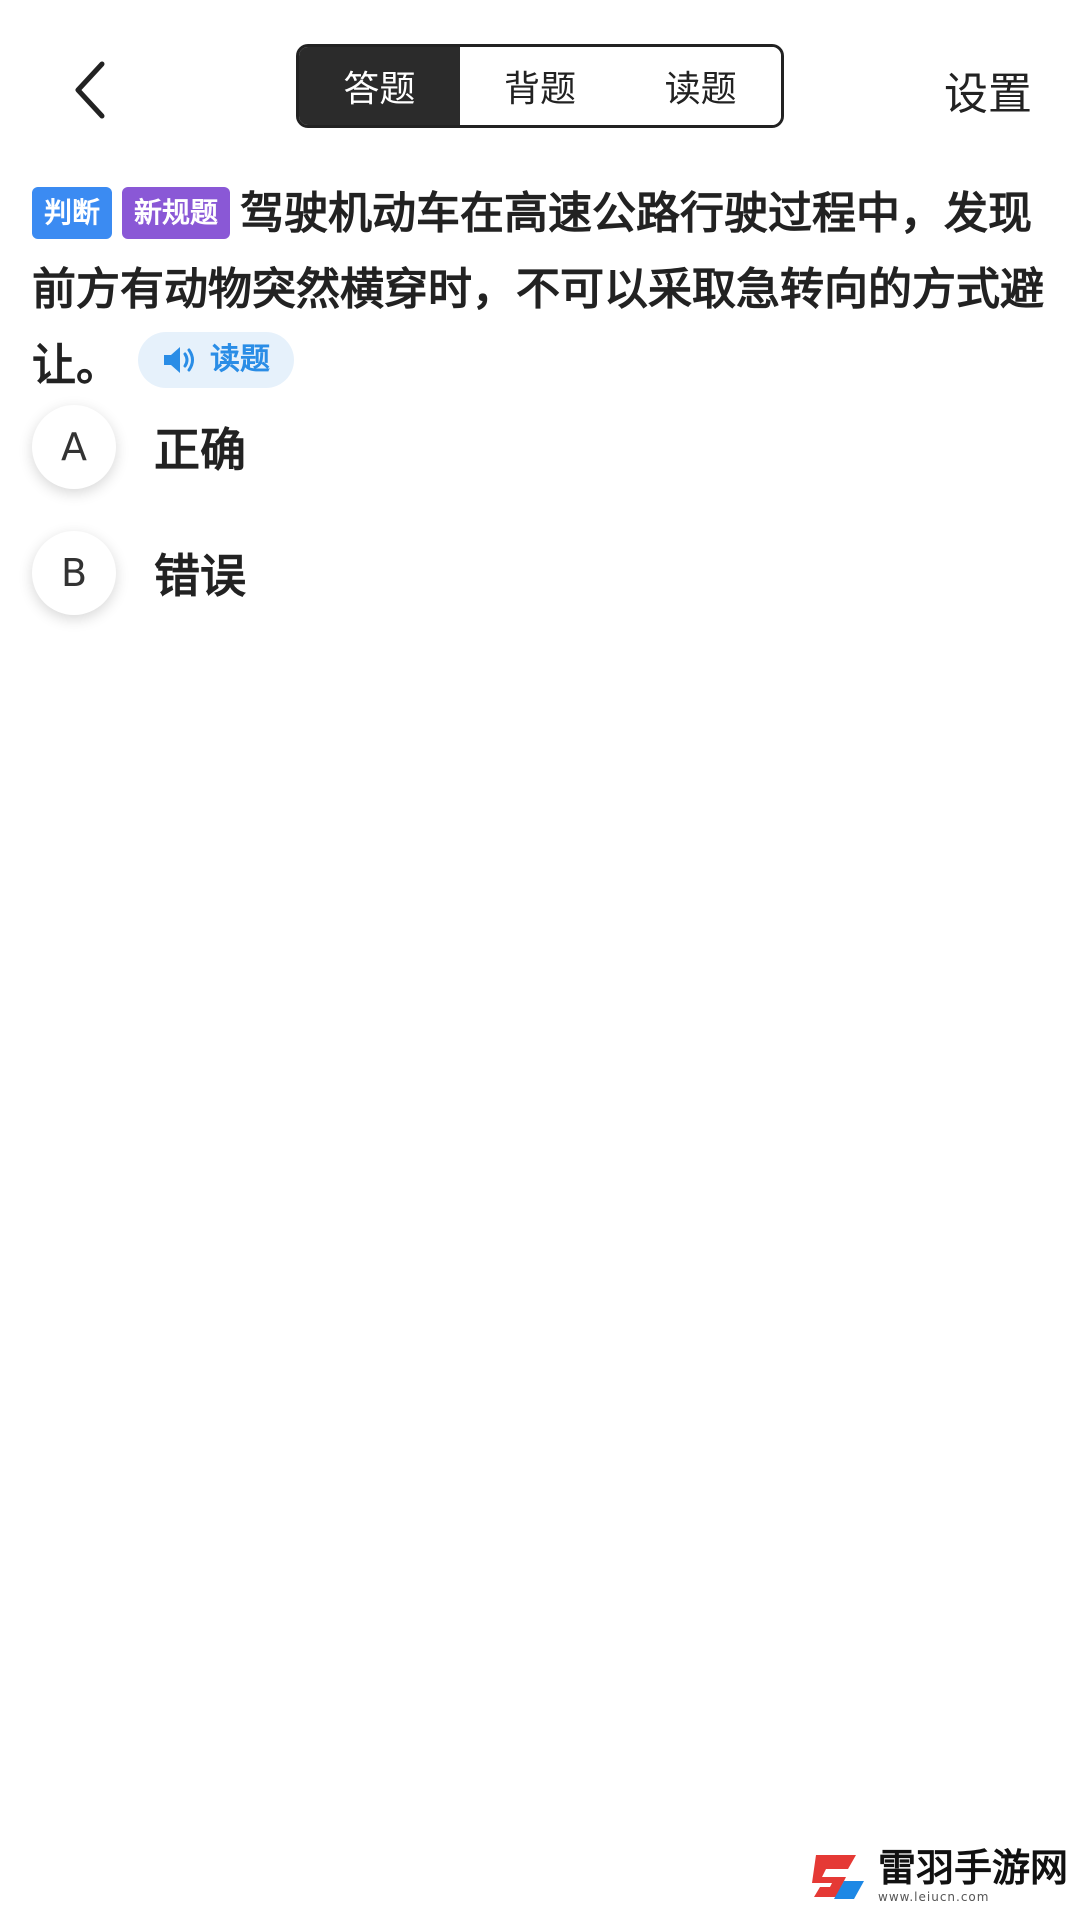  I want to click on tab-answer: 答题, so click(379, 86).